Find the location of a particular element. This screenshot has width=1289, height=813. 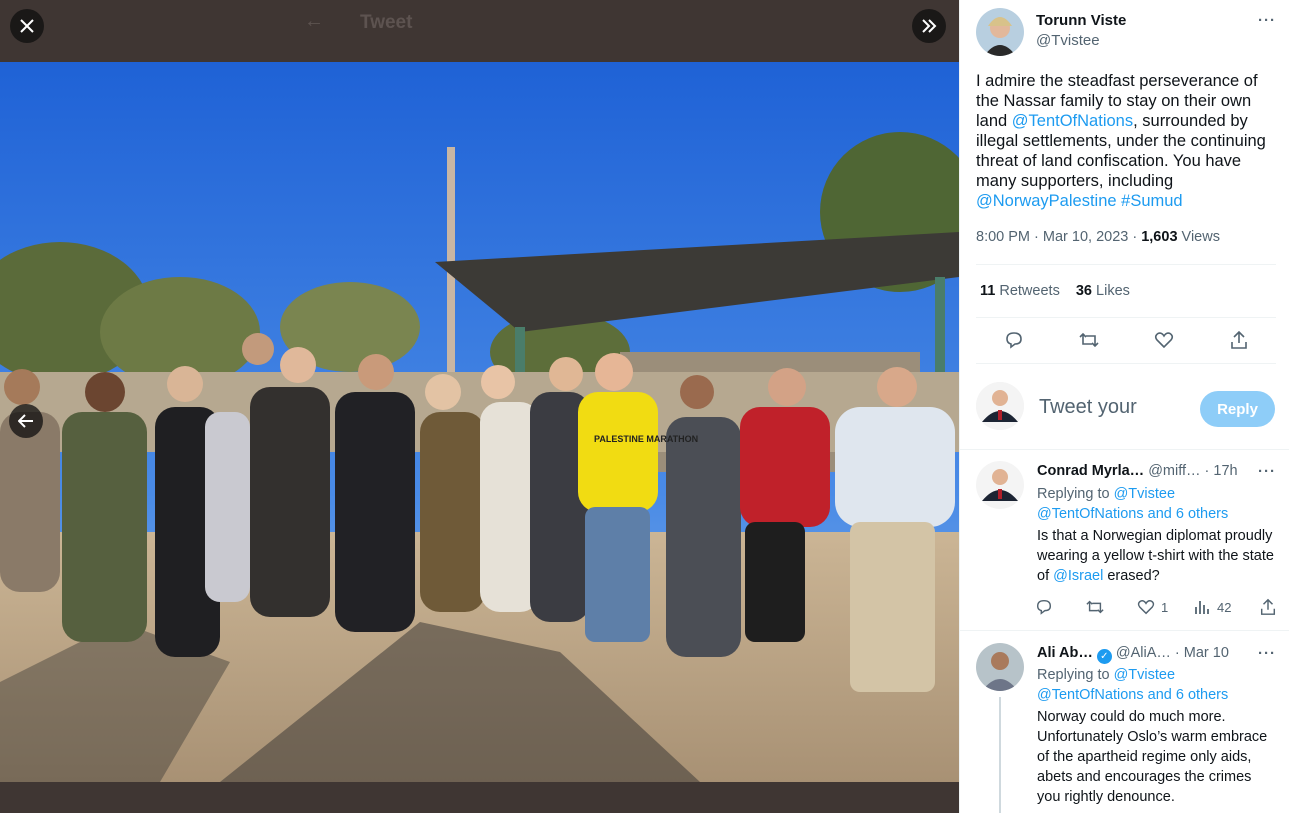

thread-line is located at coordinates (1000, 755).